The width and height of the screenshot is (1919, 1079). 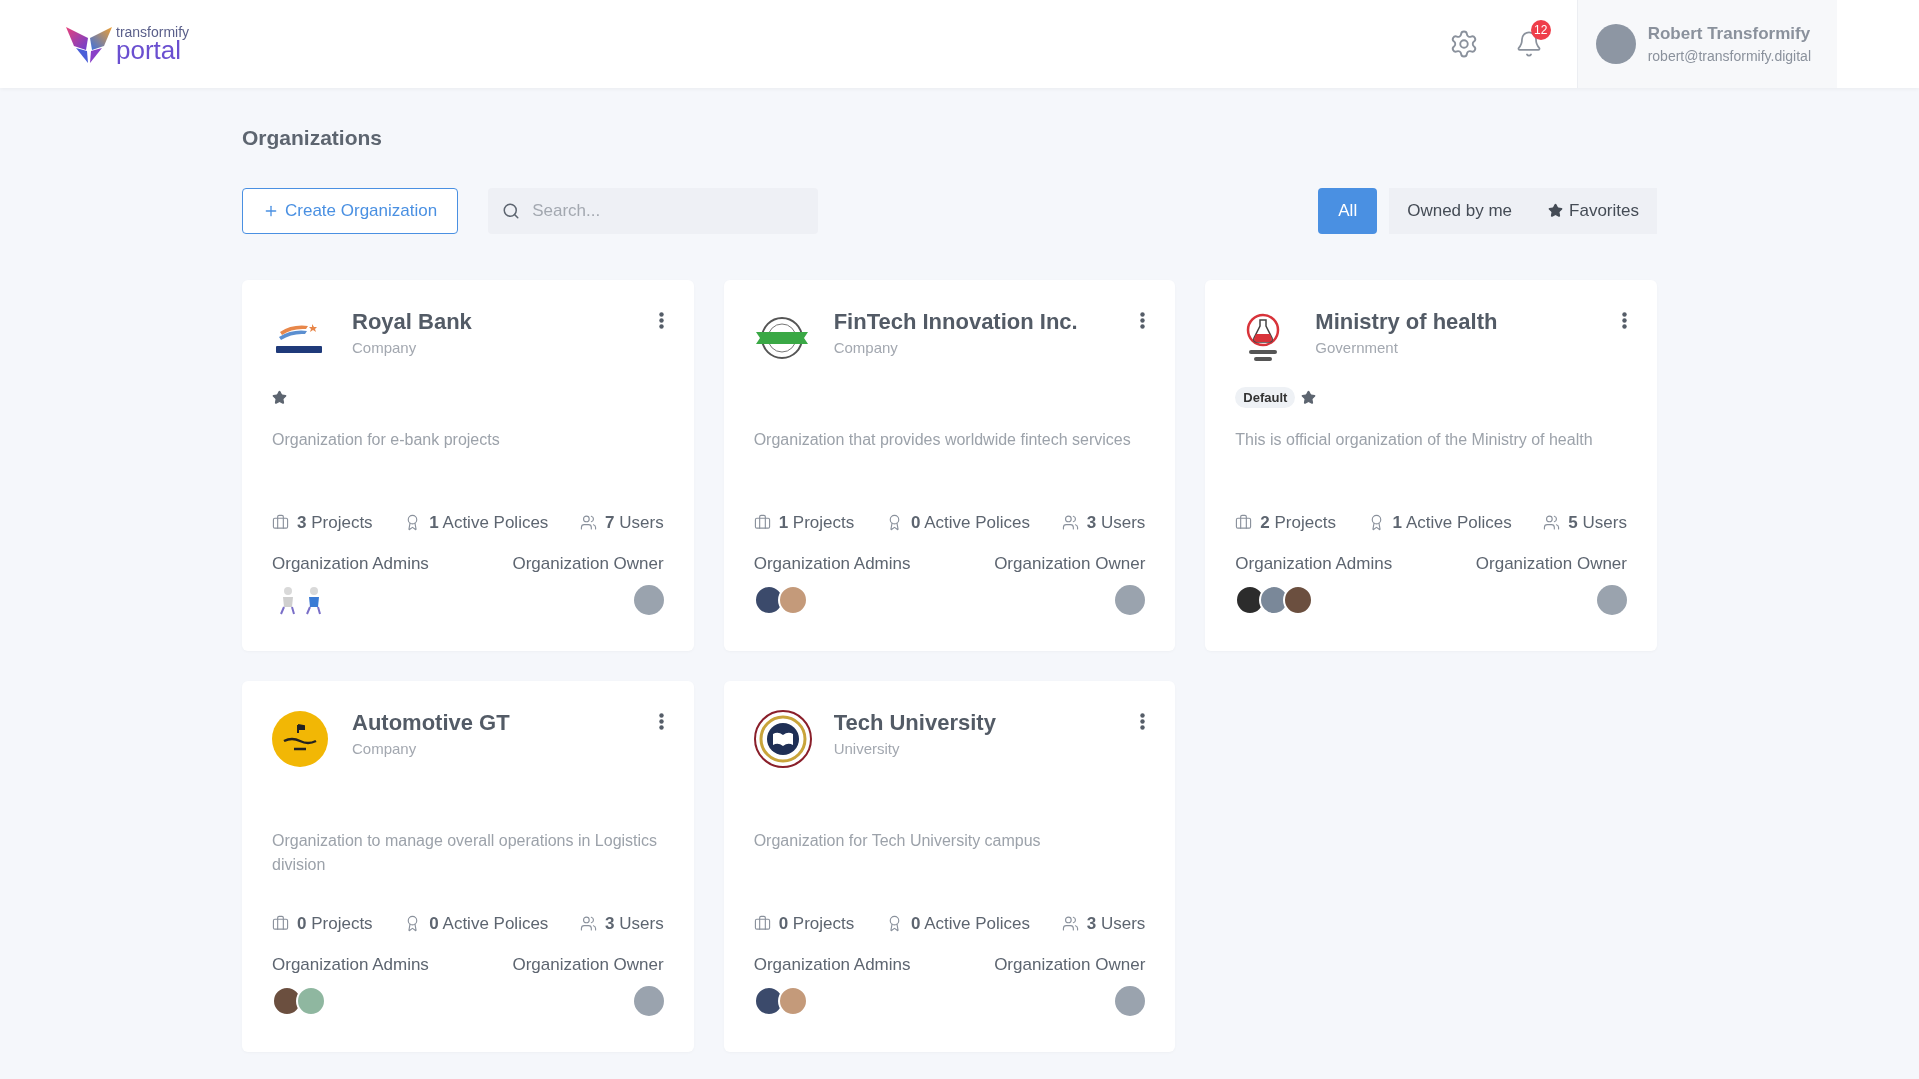 I want to click on organization-name: Royal Bank, so click(x=412, y=321).